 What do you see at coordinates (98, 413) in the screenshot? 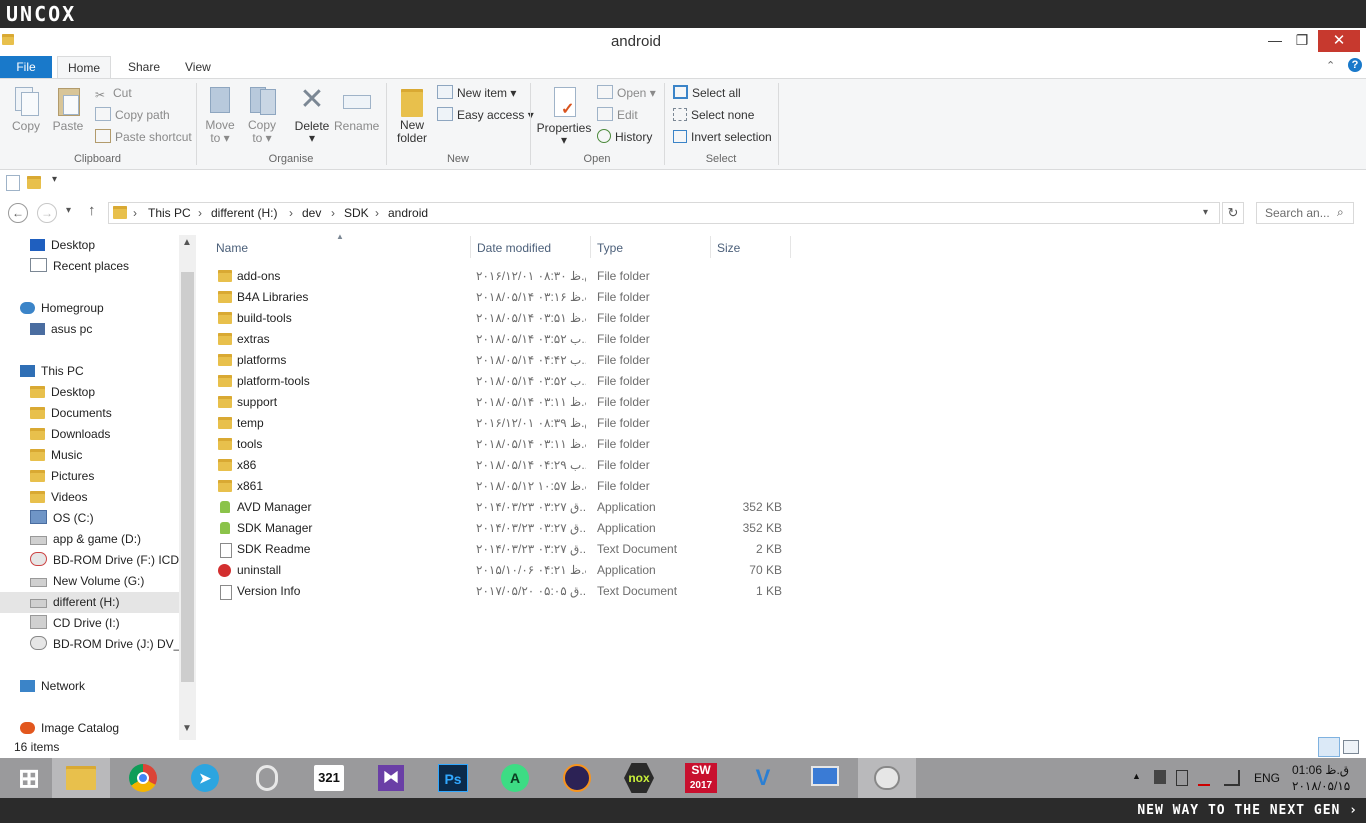
I see `nav-item-documents: Documents` at bounding box center [98, 413].